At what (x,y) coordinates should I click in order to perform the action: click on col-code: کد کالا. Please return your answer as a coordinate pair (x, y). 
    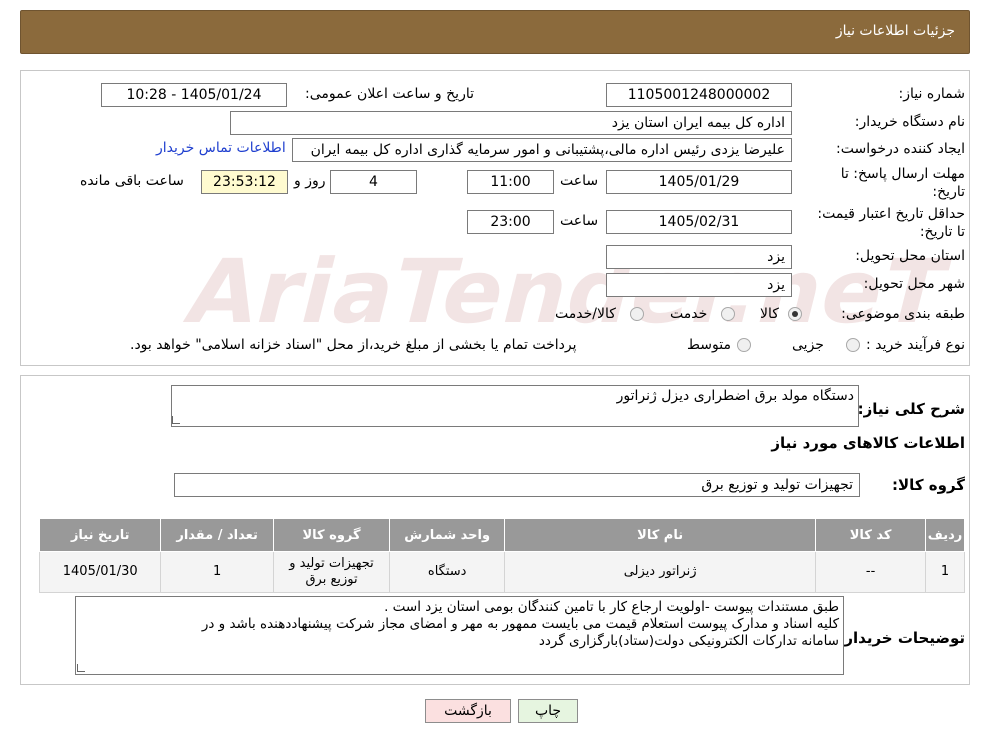
    Looking at the image, I should click on (871, 535).